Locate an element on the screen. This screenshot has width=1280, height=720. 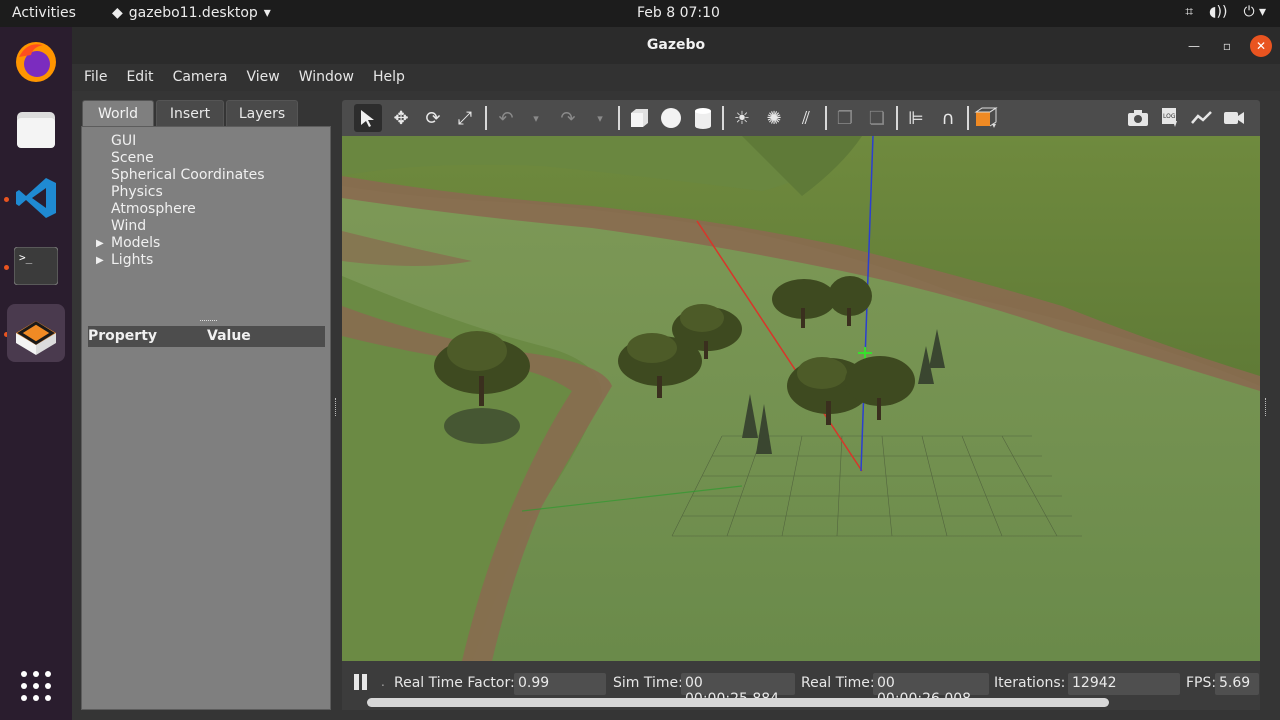
network-icon: ⌗ is located at coordinates (1189, 12).